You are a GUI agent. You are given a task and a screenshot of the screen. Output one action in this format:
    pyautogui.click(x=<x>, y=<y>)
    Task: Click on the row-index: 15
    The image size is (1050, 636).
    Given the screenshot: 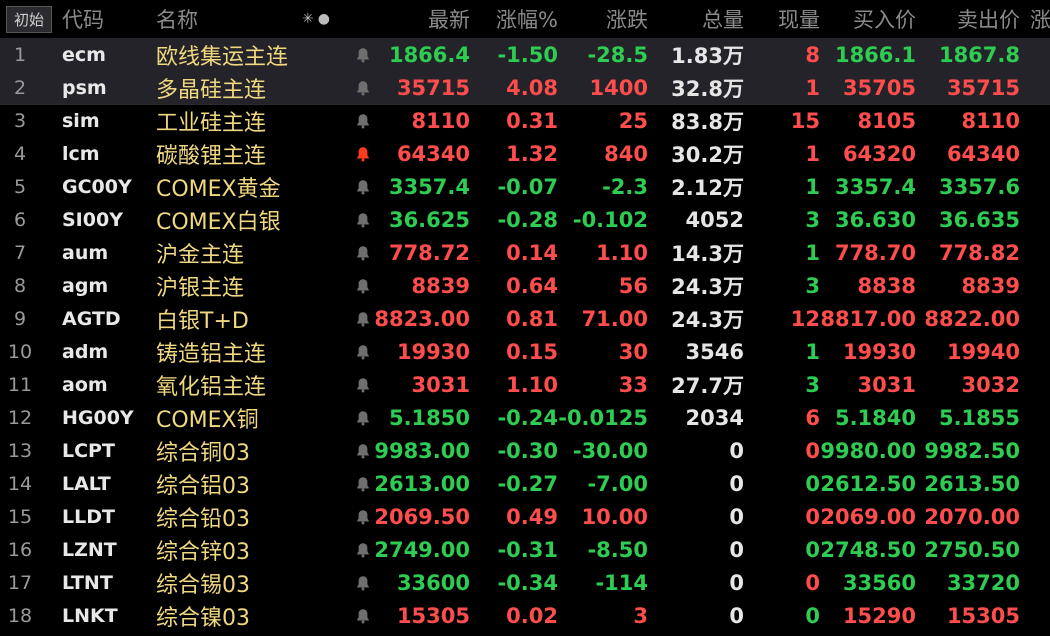 What is the action you would take?
    pyautogui.click(x=20, y=516)
    